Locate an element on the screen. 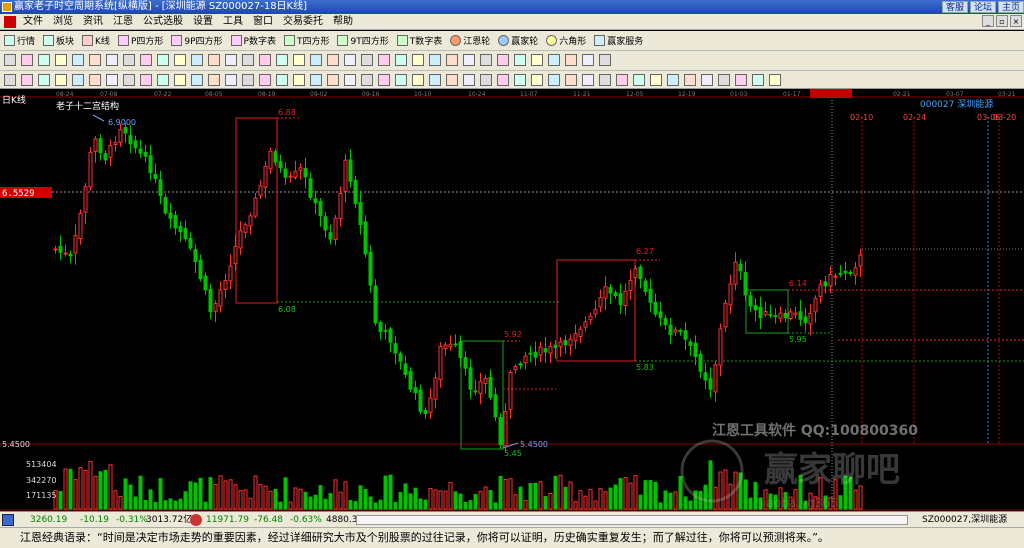 Image resolution: width=1024 pixels, height=548 pixels. toolbar-service: 赢家服务 is located at coordinates (618, 40).